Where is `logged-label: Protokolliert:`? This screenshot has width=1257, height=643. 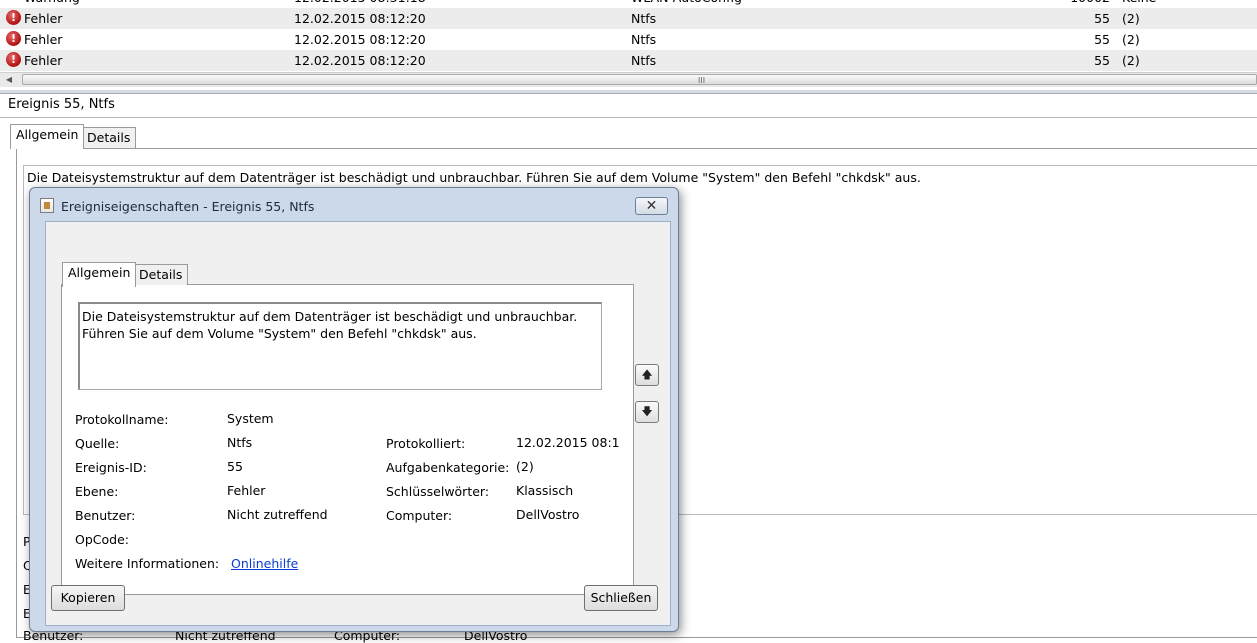
logged-label: Protokolliert: is located at coordinates (426, 443).